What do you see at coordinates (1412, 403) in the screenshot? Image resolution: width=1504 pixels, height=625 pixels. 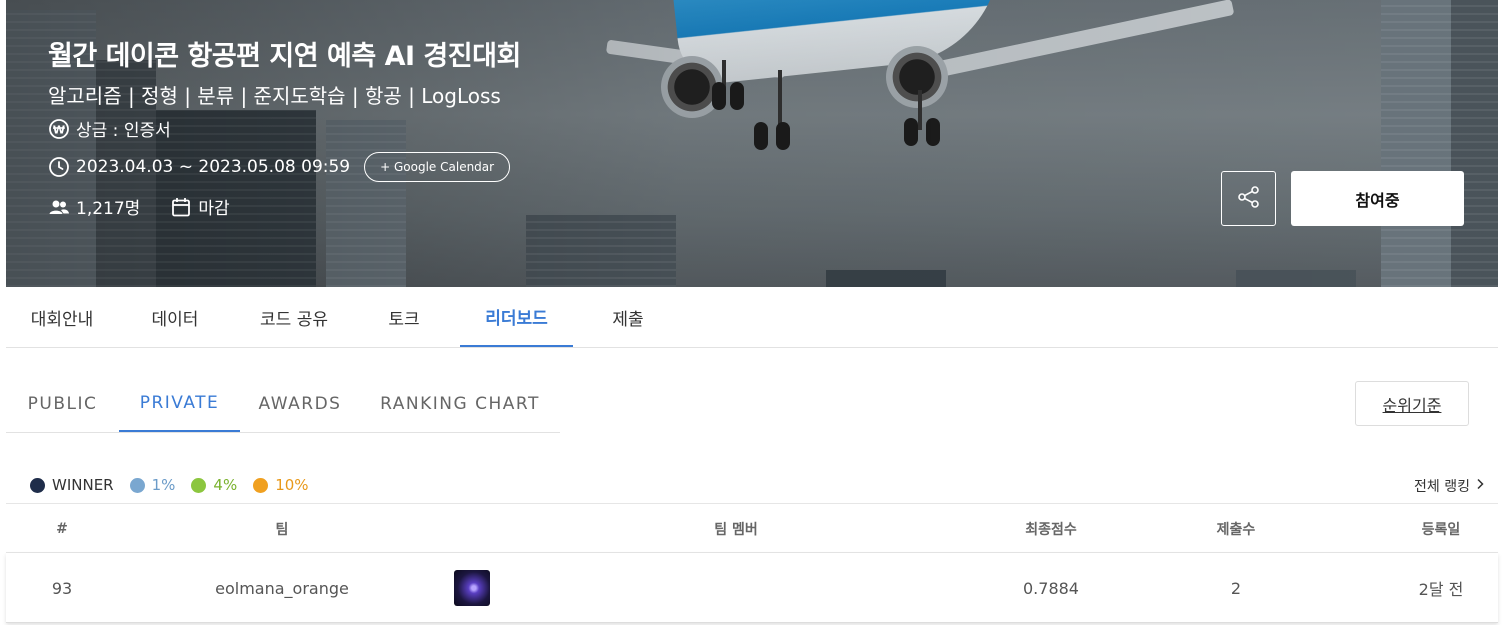 I see `ranking-criteria-button: 순위기준` at bounding box center [1412, 403].